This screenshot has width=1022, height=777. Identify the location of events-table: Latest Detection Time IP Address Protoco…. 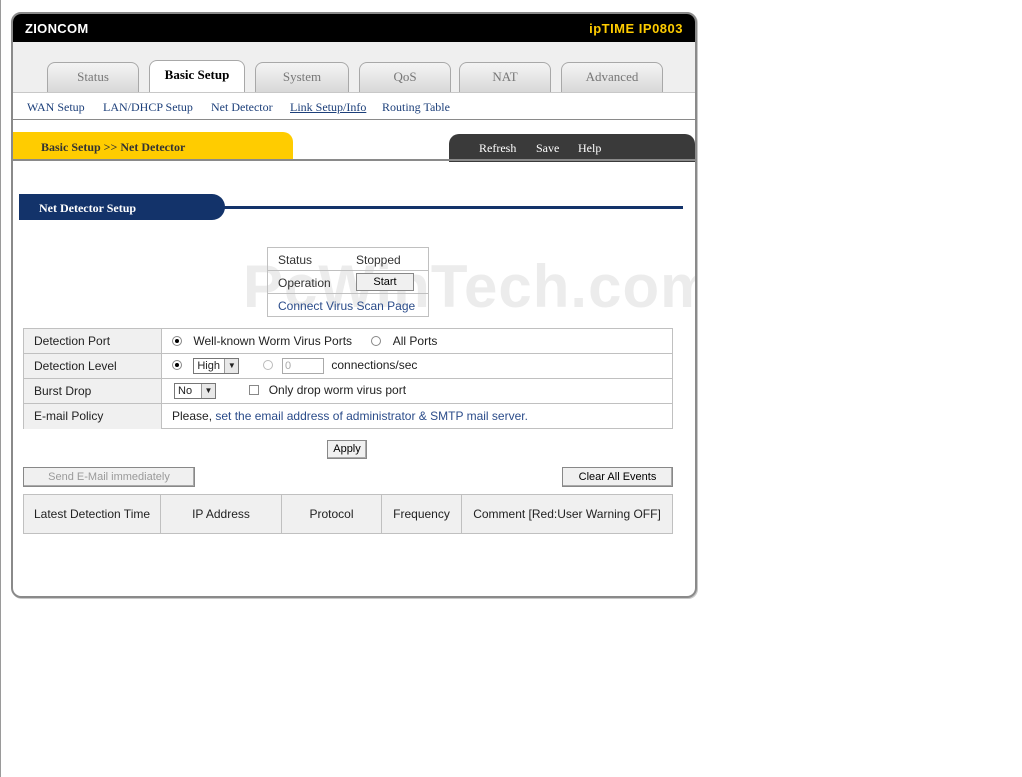
(348, 514).